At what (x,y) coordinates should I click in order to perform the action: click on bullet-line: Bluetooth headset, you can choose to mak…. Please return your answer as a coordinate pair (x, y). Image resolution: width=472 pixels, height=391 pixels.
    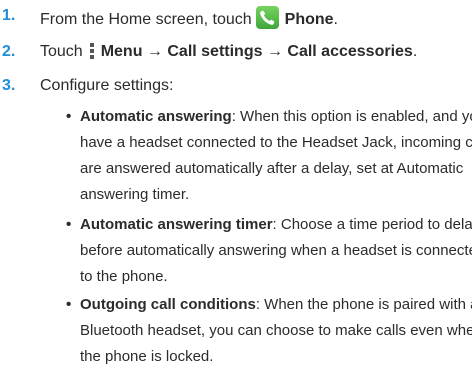
    Looking at the image, I should click on (276, 330).